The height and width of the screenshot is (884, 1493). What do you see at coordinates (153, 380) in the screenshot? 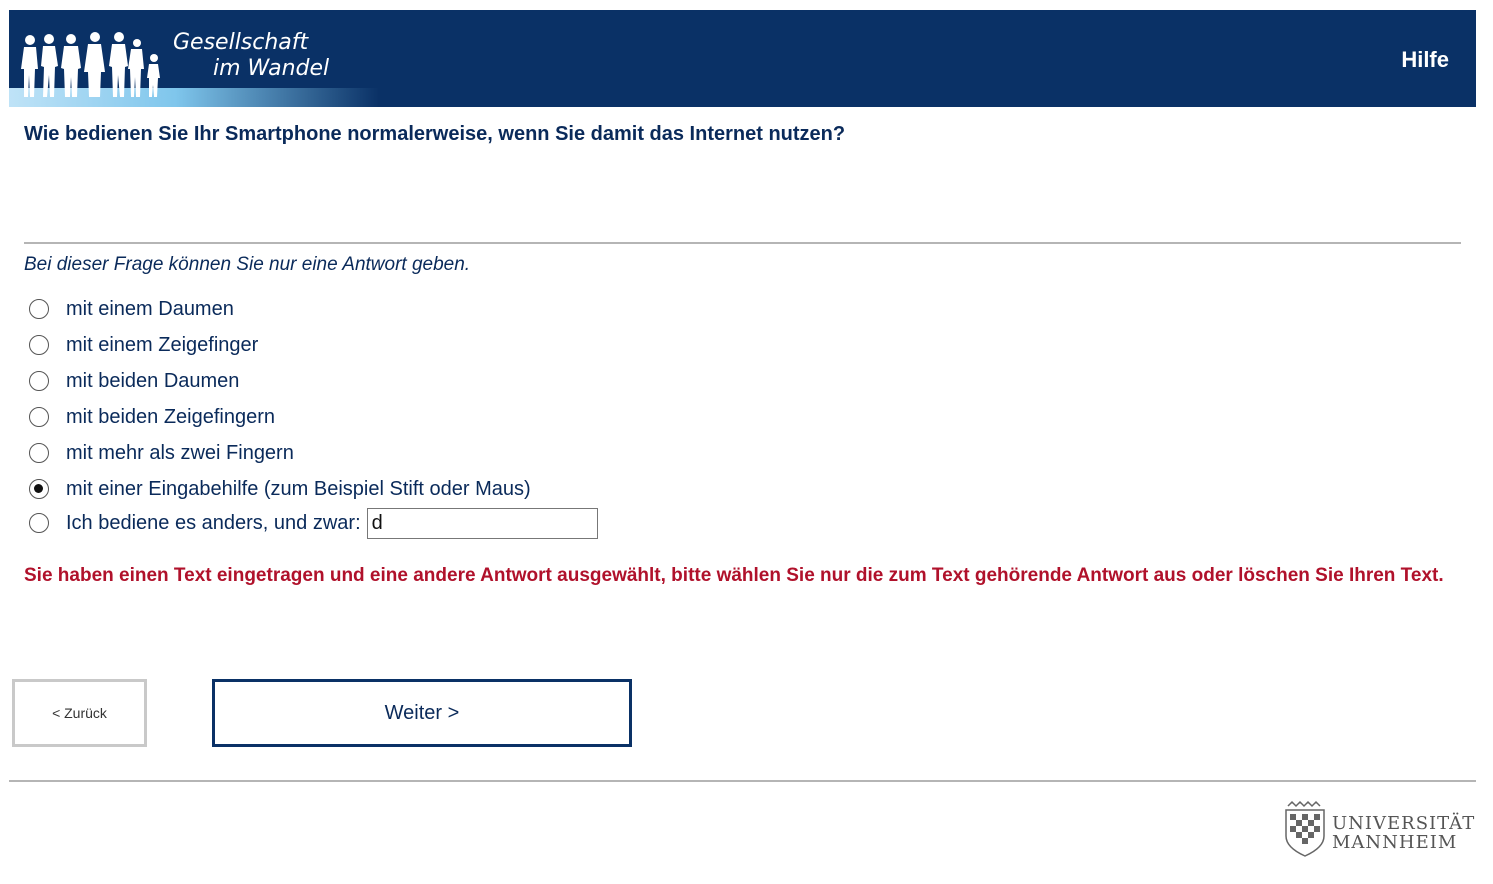
I see `option-label: mit beiden Daumen` at bounding box center [153, 380].